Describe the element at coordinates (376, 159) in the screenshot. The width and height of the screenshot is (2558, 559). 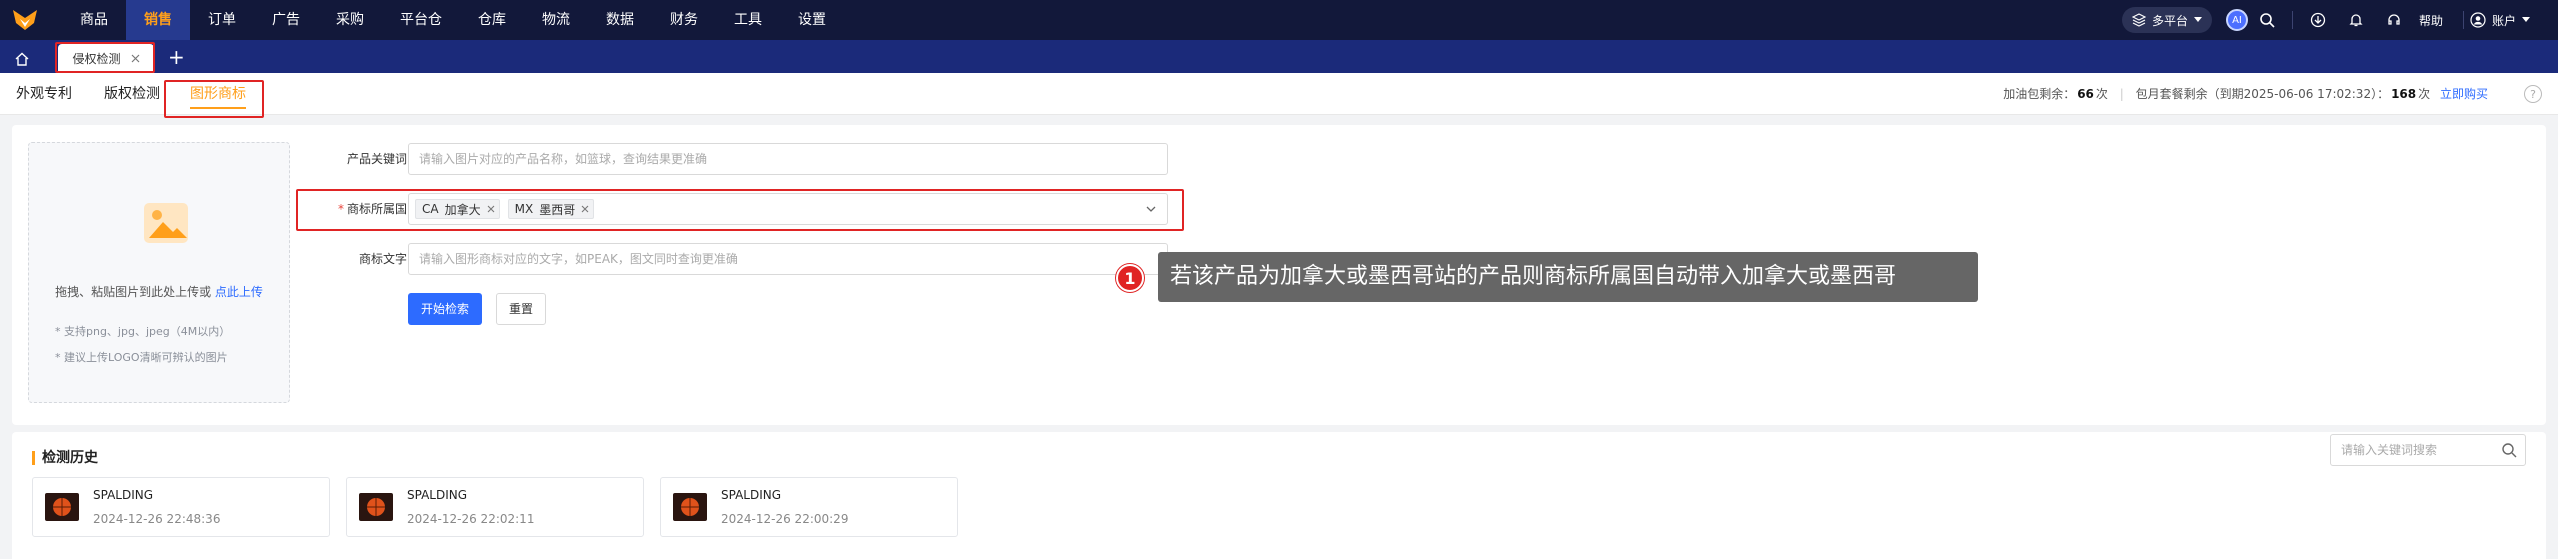
I see `keyword-label: 产品关键词` at that location.